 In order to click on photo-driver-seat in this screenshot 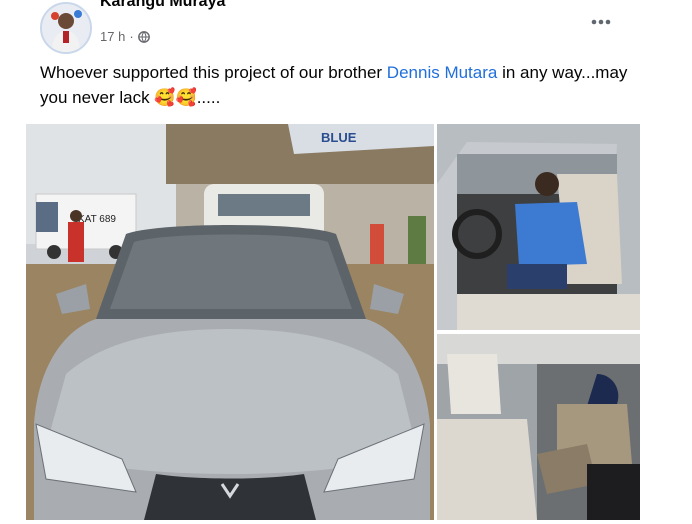, I will do `click(538, 227)`.